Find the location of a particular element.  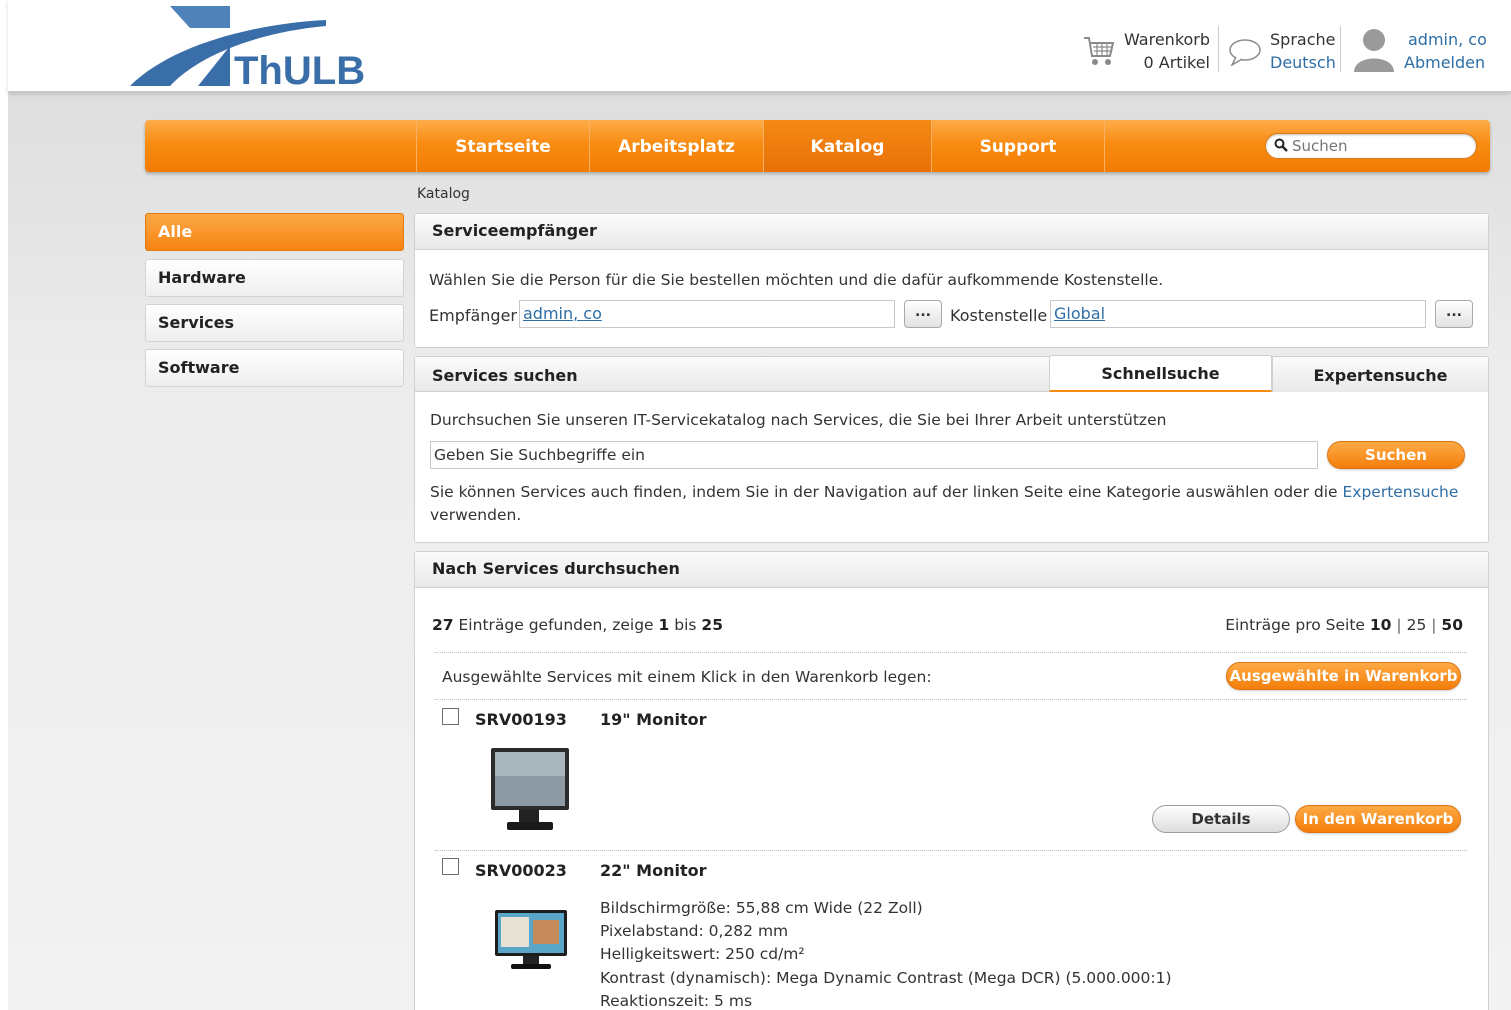

spec-line: Bildschirmgröße: 55,88 cm Wide (22 Zoll) is located at coordinates (761, 908).